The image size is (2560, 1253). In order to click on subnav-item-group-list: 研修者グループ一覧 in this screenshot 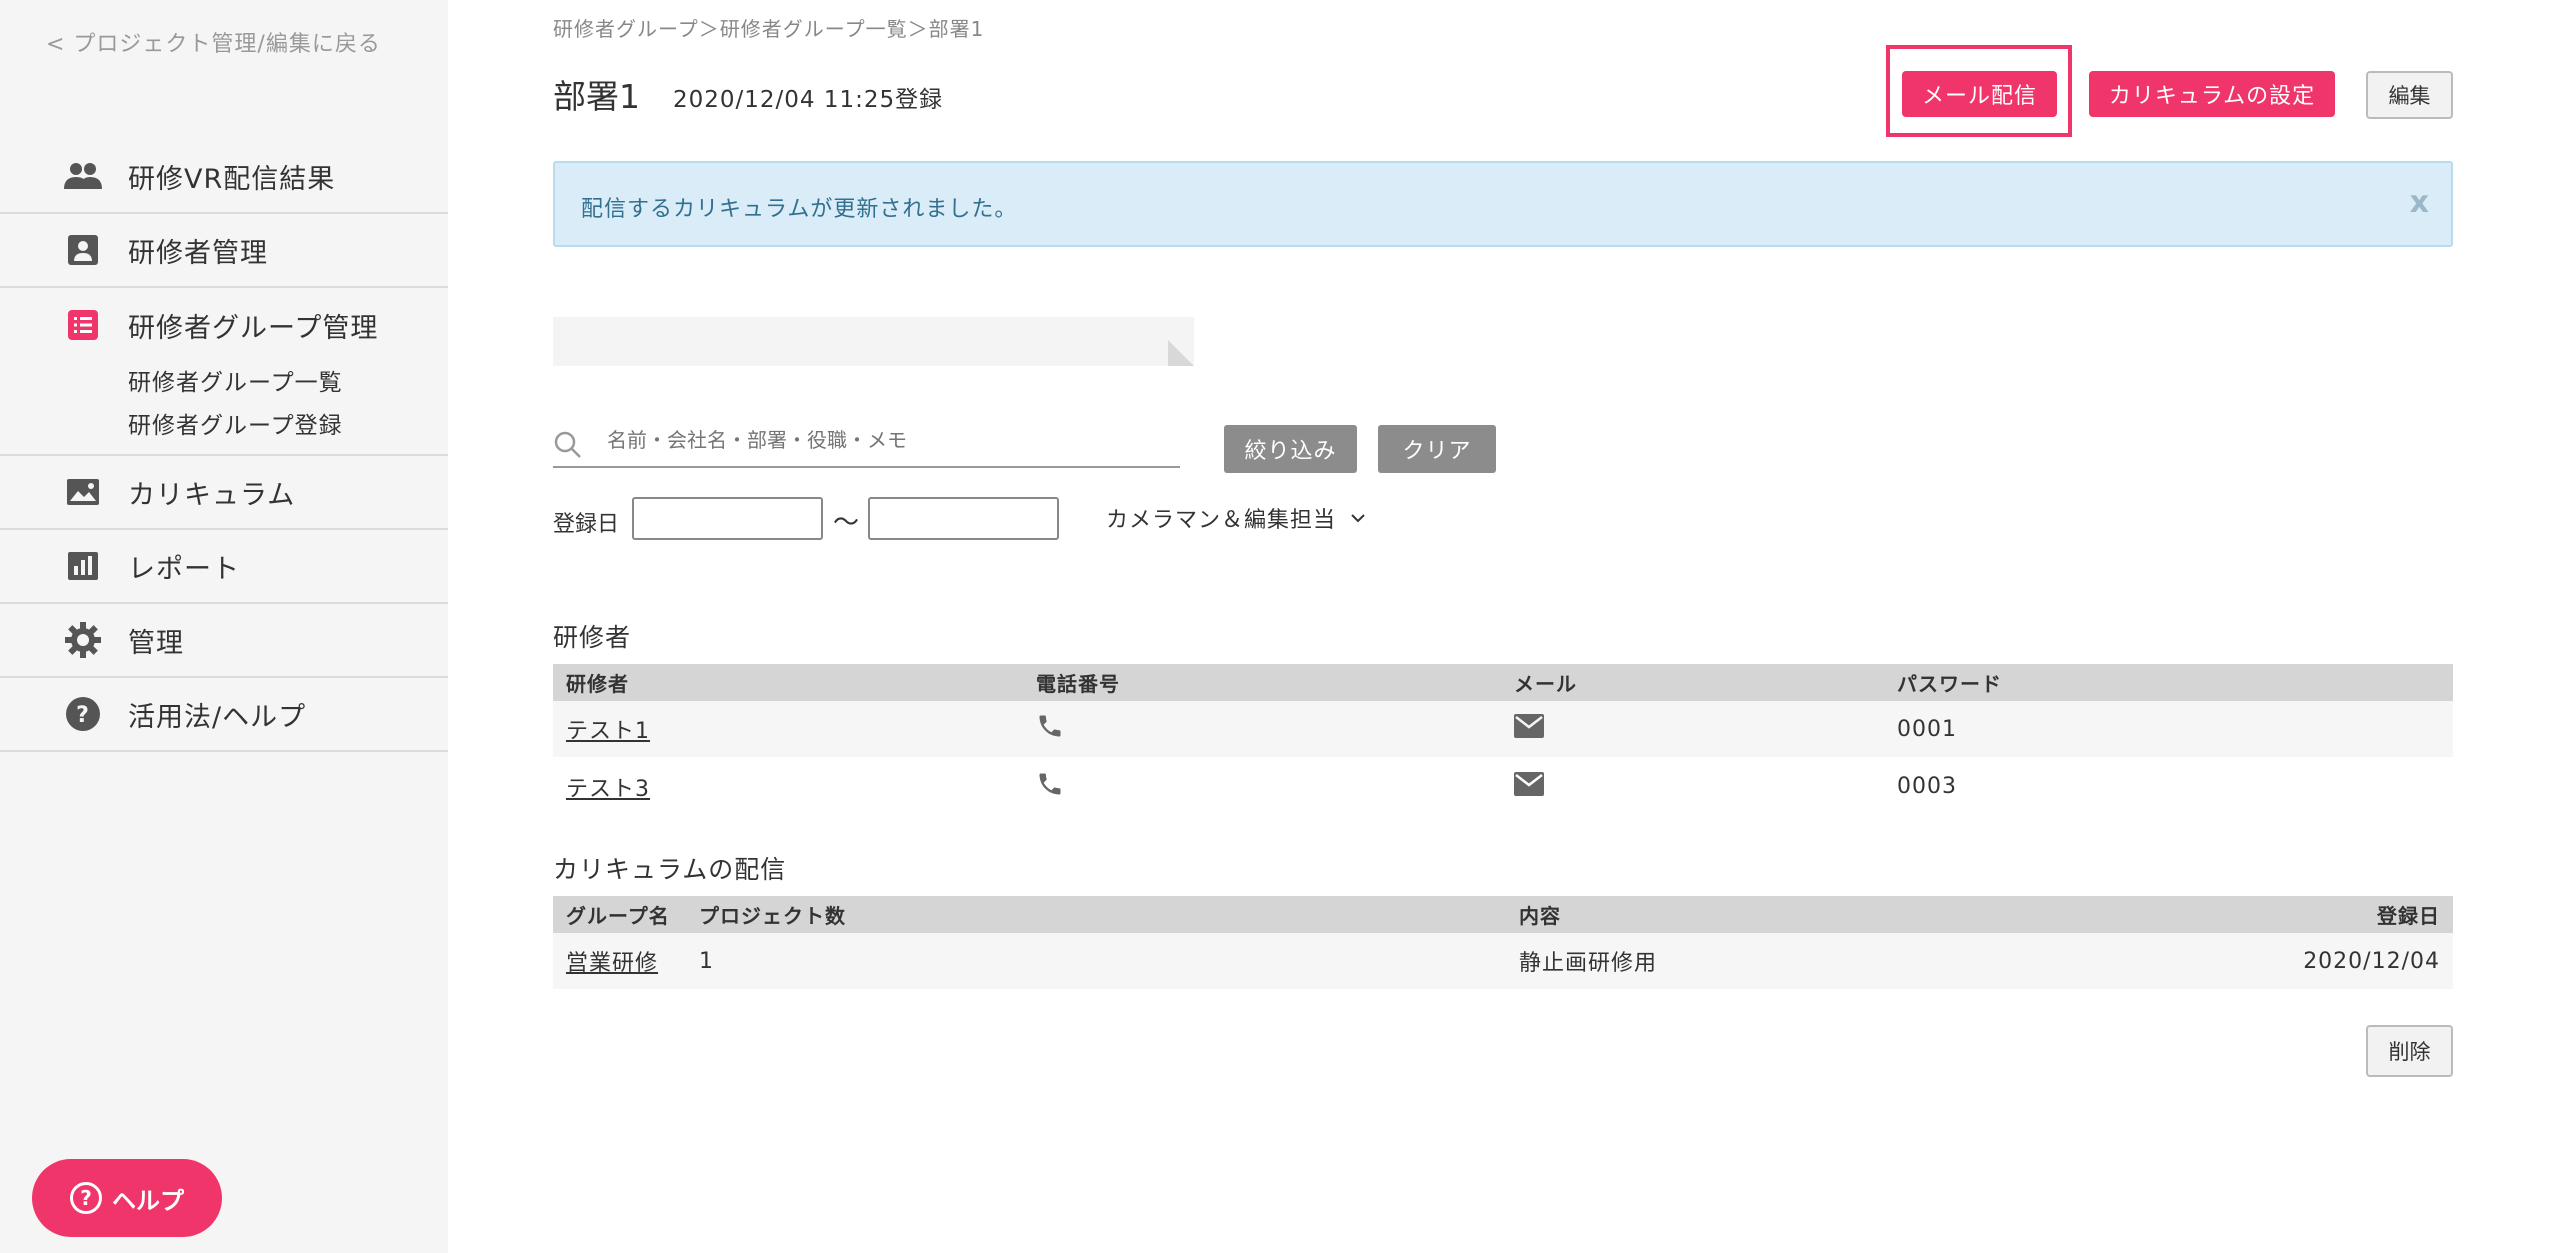, I will do `click(288, 383)`.